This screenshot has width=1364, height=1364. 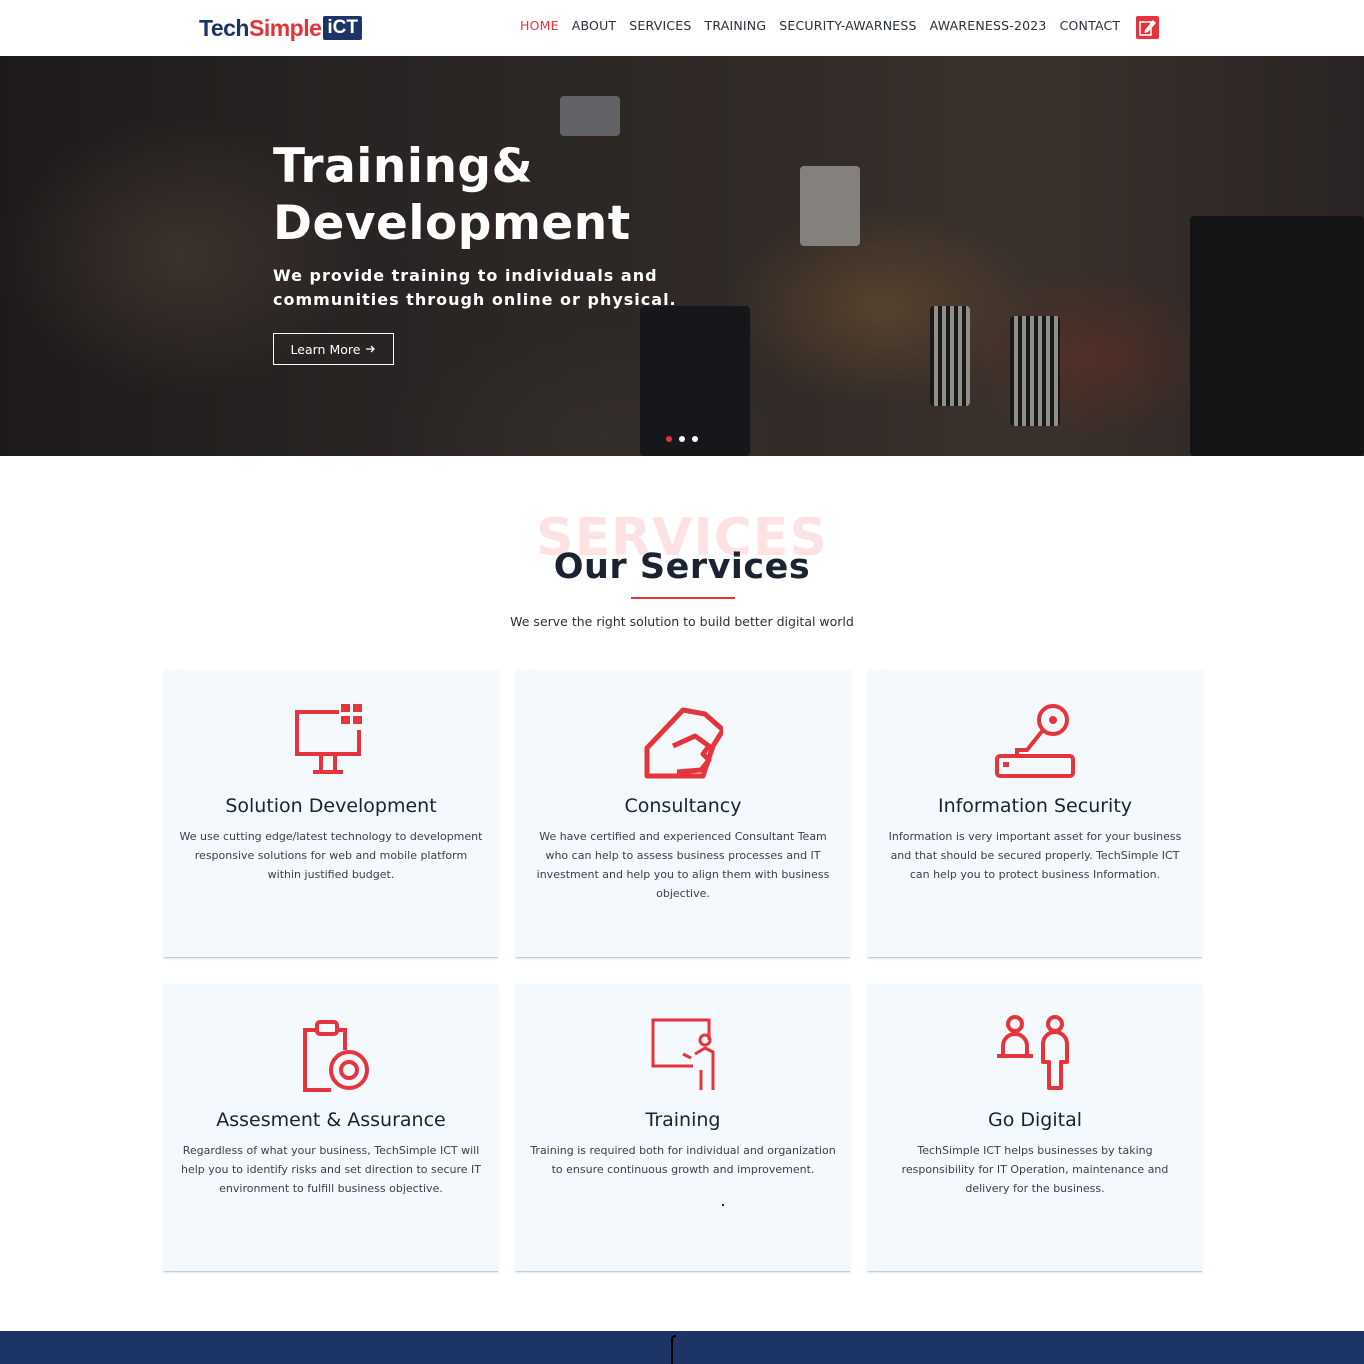 What do you see at coordinates (847, 25) in the screenshot?
I see `nav-item-security-awarness: SECURITY-AWARNESS` at bounding box center [847, 25].